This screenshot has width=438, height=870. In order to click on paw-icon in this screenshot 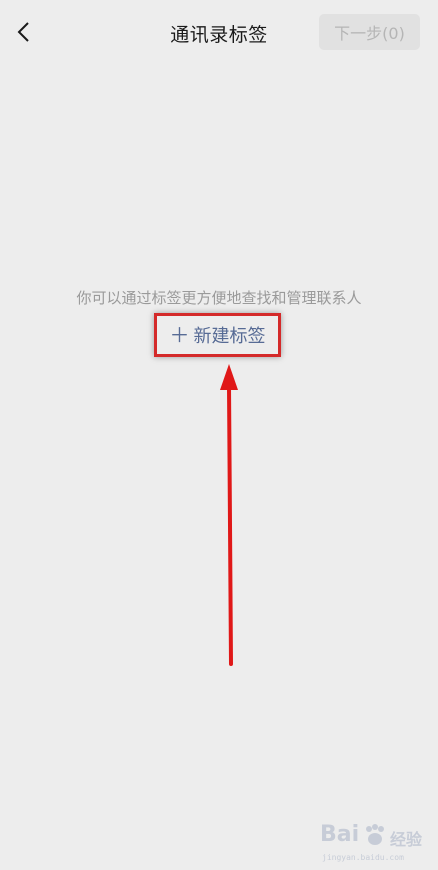, I will do `click(375, 834)`.